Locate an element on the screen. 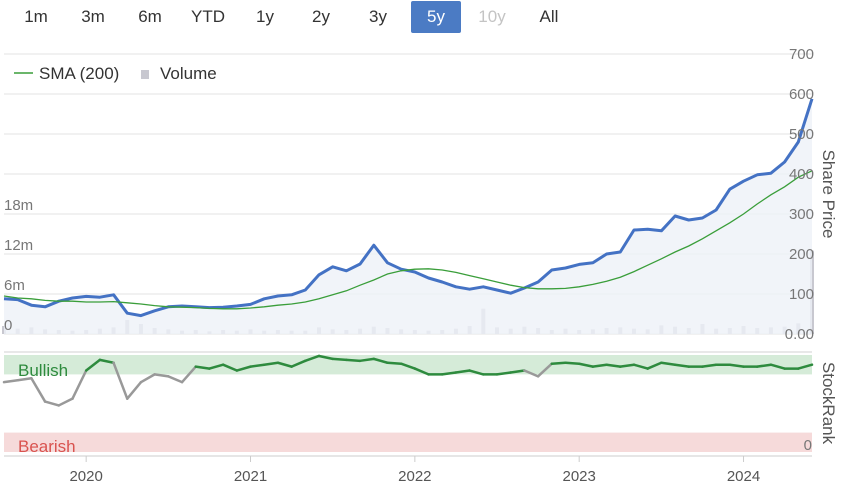 The height and width of the screenshot is (482, 841). legend-sma-label: SMA (200) is located at coordinates (79, 73).